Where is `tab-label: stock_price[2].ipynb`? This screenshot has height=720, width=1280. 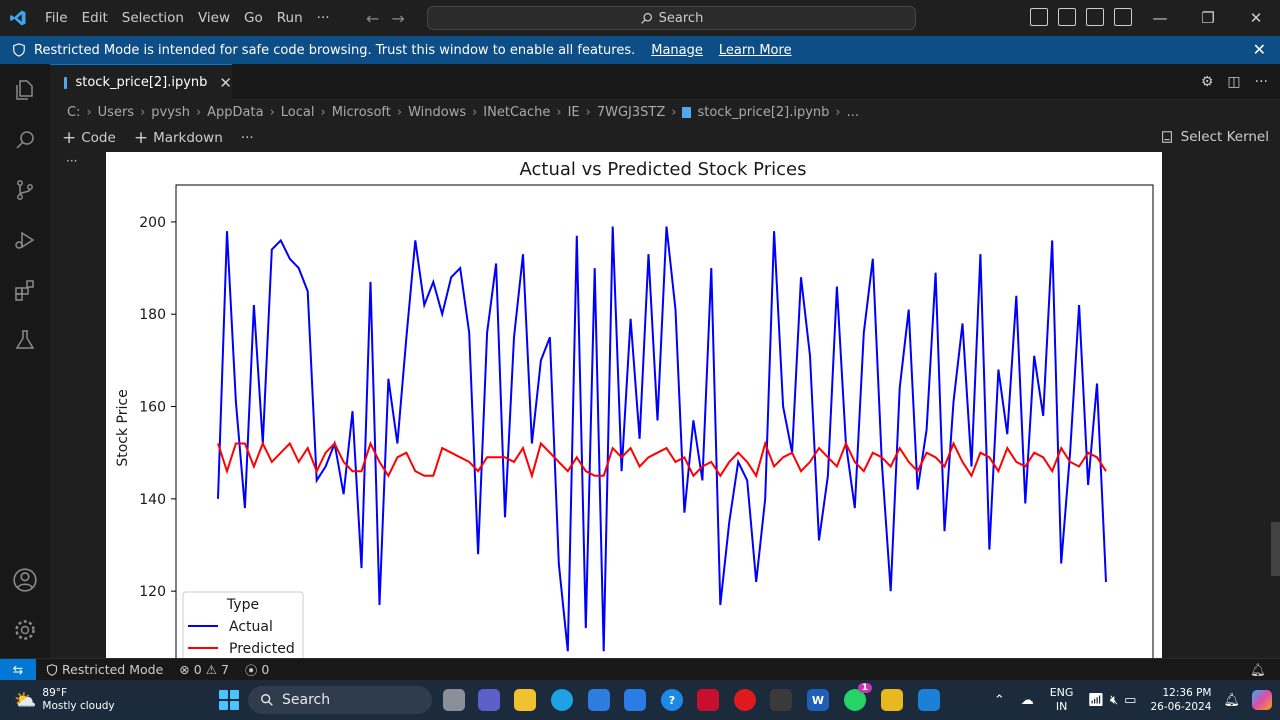
tab-label: stock_price[2].ipynb is located at coordinates (141, 82).